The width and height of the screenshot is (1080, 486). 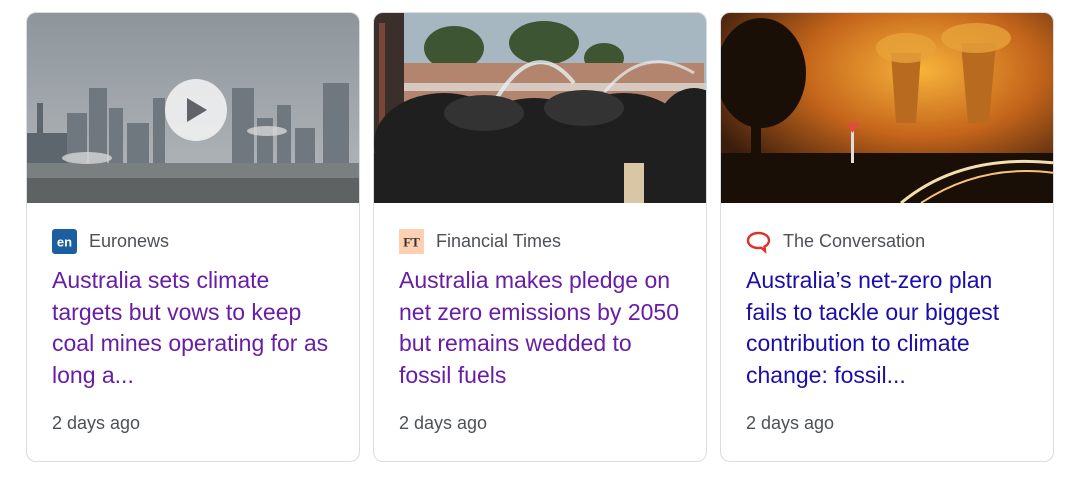 I want to click on news-source: FT Financial Times, so click(x=480, y=241).